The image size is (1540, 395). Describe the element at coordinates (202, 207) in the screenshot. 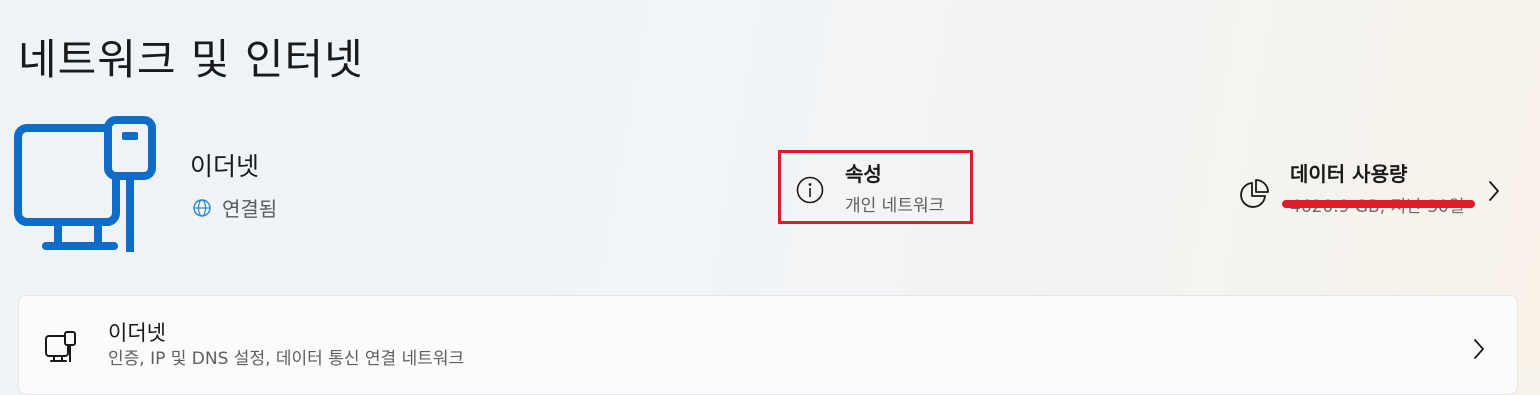

I see `globe-icon` at that location.